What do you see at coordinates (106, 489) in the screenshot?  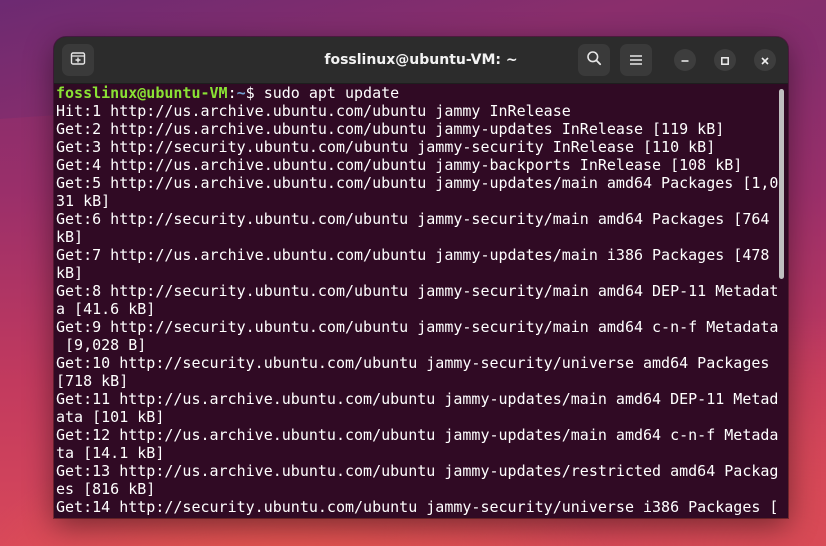 I see `output-line: es [816 kB]` at bounding box center [106, 489].